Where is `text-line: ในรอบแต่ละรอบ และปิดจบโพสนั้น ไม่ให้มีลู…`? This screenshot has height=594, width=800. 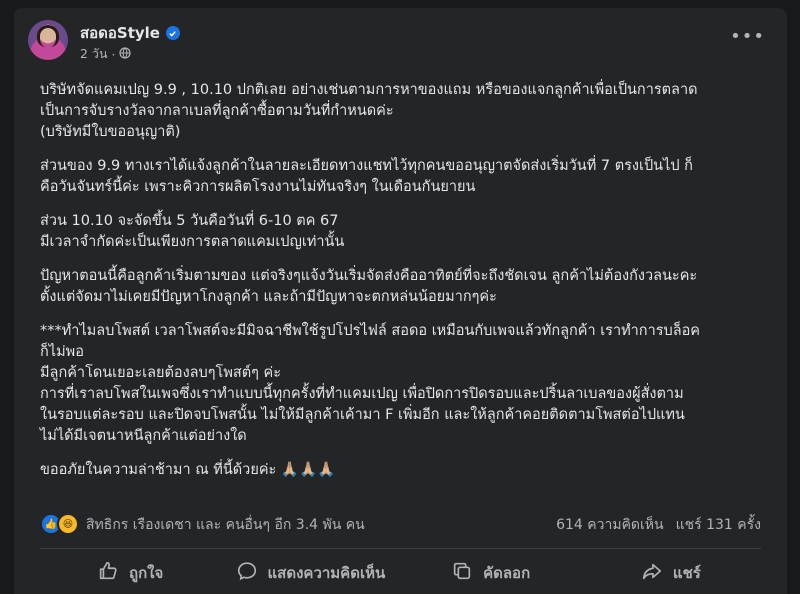 text-line: ในรอบแต่ละรอบ และปิดจบโพสนั้น ไม่ให้มีลู… is located at coordinates (362, 415).